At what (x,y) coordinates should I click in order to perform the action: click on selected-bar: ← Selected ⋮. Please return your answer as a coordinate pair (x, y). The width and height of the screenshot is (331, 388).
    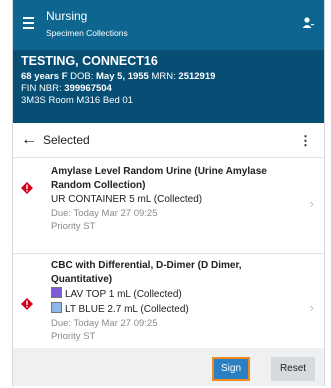
    Looking at the image, I should click on (168, 140).